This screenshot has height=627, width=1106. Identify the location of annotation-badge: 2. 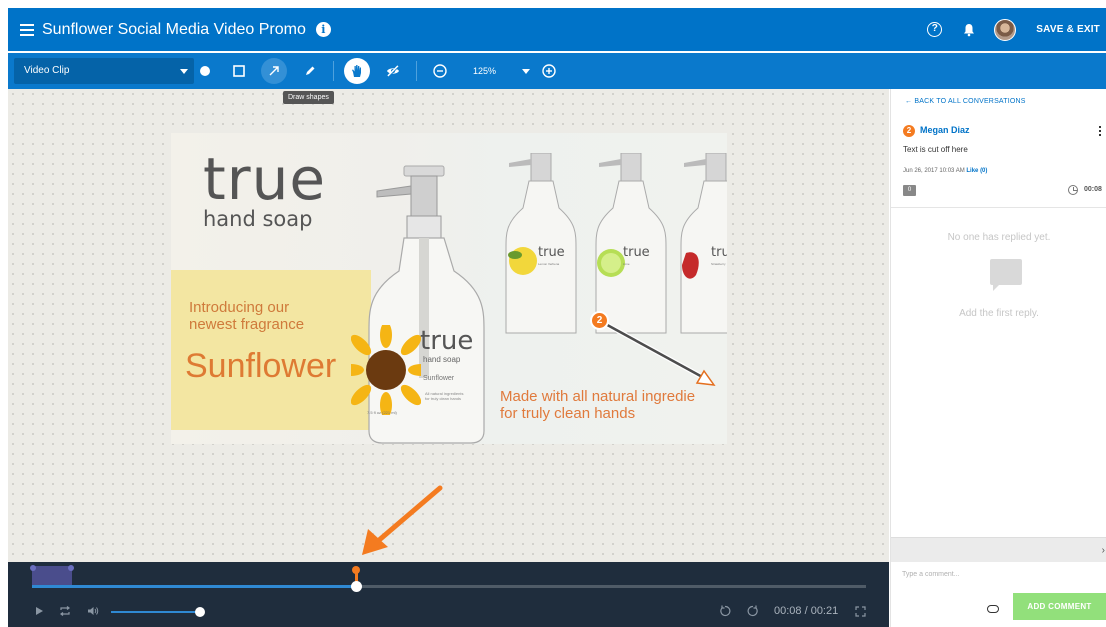
(599, 320).